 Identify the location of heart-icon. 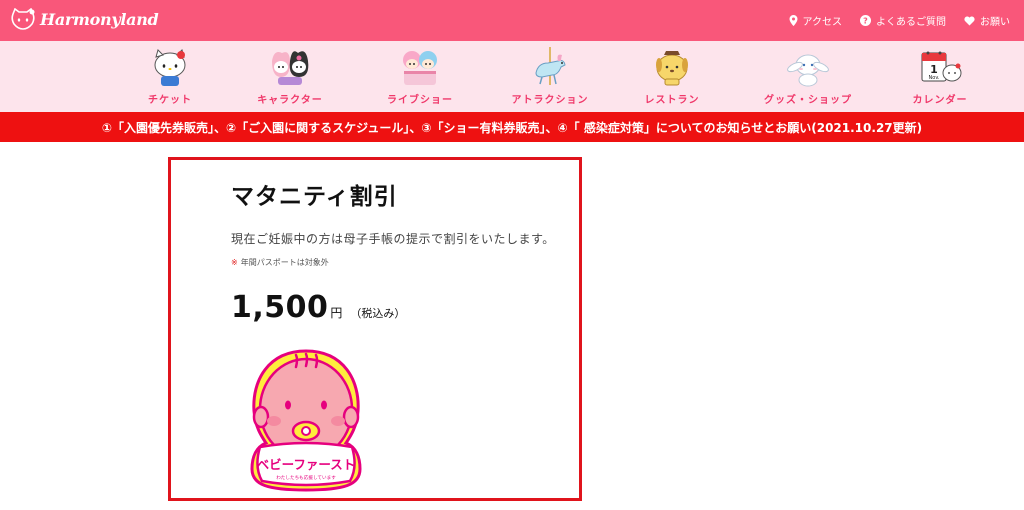
(969, 20).